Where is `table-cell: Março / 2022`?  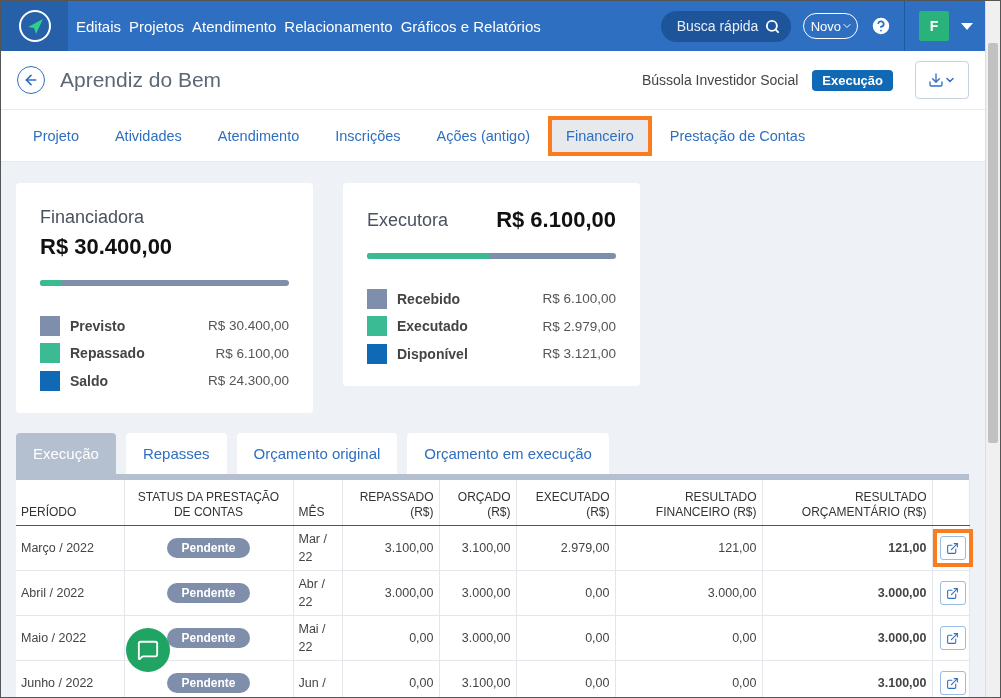
table-cell: Março / 2022 is located at coordinates (70, 548).